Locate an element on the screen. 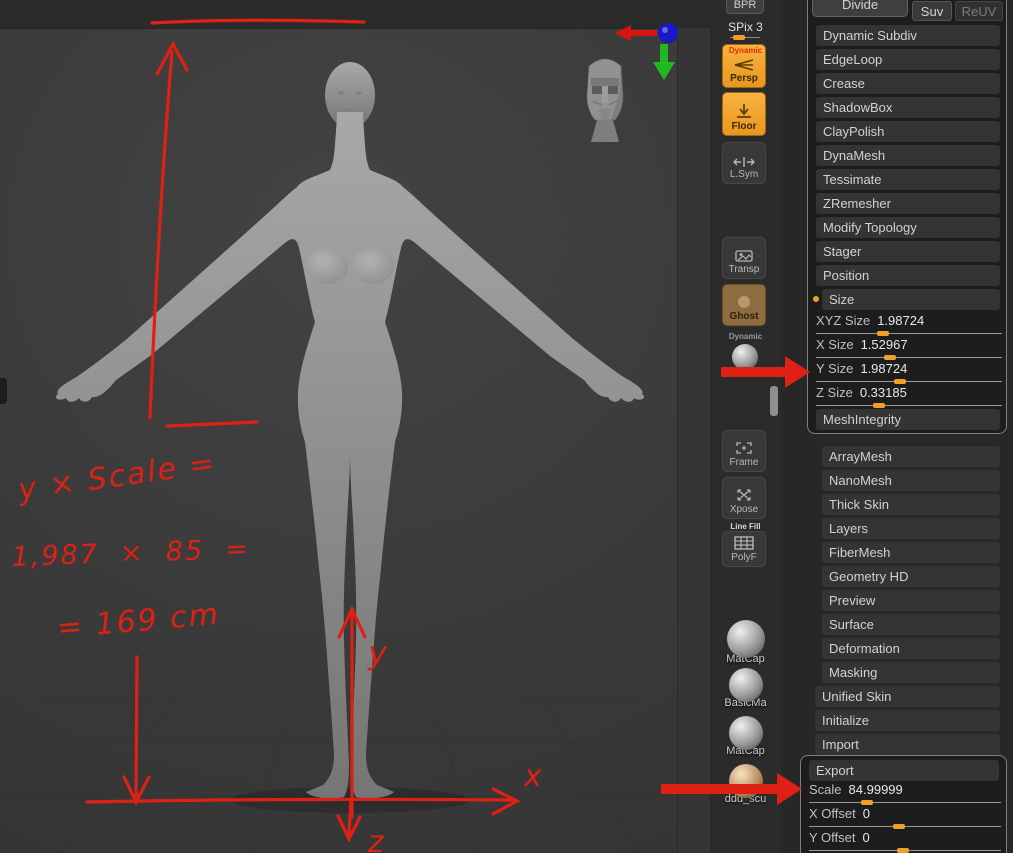 This screenshot has height=853, width=1013. subpalette-thick-skin: Thick Skin is located at coordinates (911, 504).